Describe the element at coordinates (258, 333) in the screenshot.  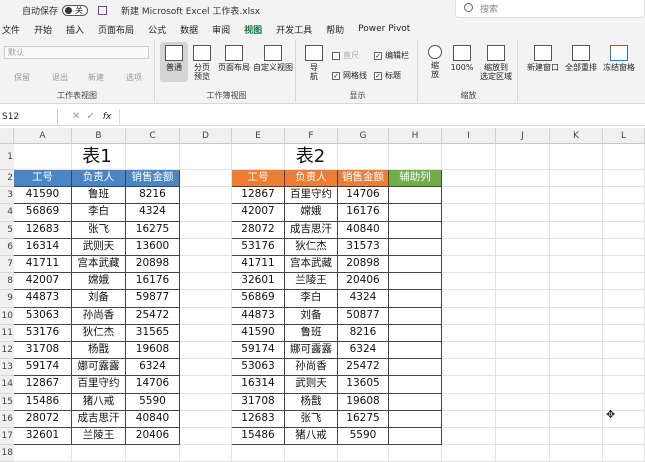
I see `table2-cell: 41590` at that location.